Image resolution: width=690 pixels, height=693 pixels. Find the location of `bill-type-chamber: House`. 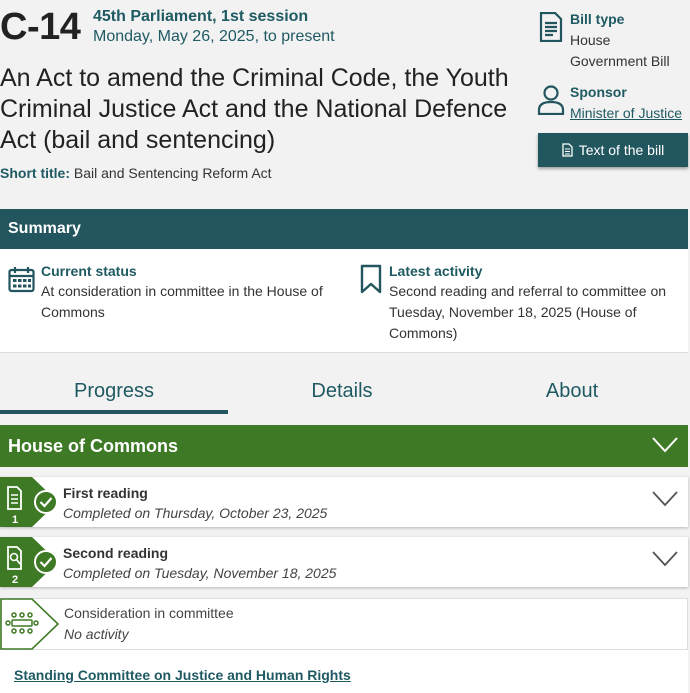

bill-type-chamber: House is located at coordinates (590, 40).